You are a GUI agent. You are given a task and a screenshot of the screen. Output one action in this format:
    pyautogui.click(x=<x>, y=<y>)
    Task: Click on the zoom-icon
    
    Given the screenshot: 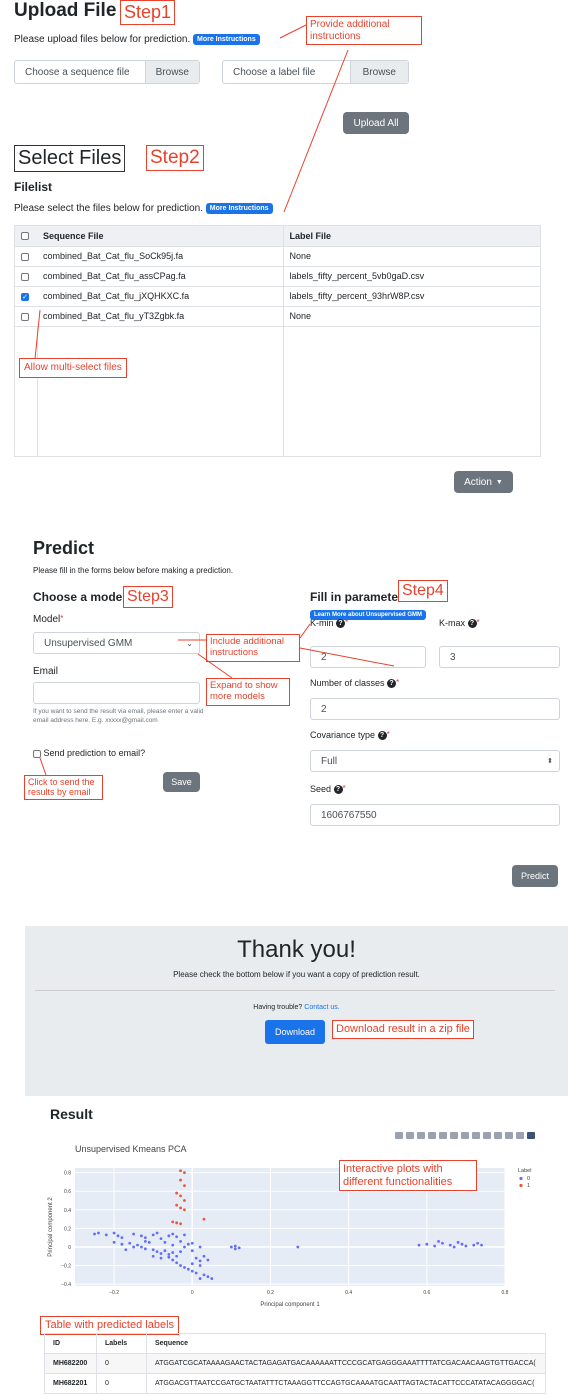 What is the action you would take?
    pyautogui.click(x=410, y=1135)
    